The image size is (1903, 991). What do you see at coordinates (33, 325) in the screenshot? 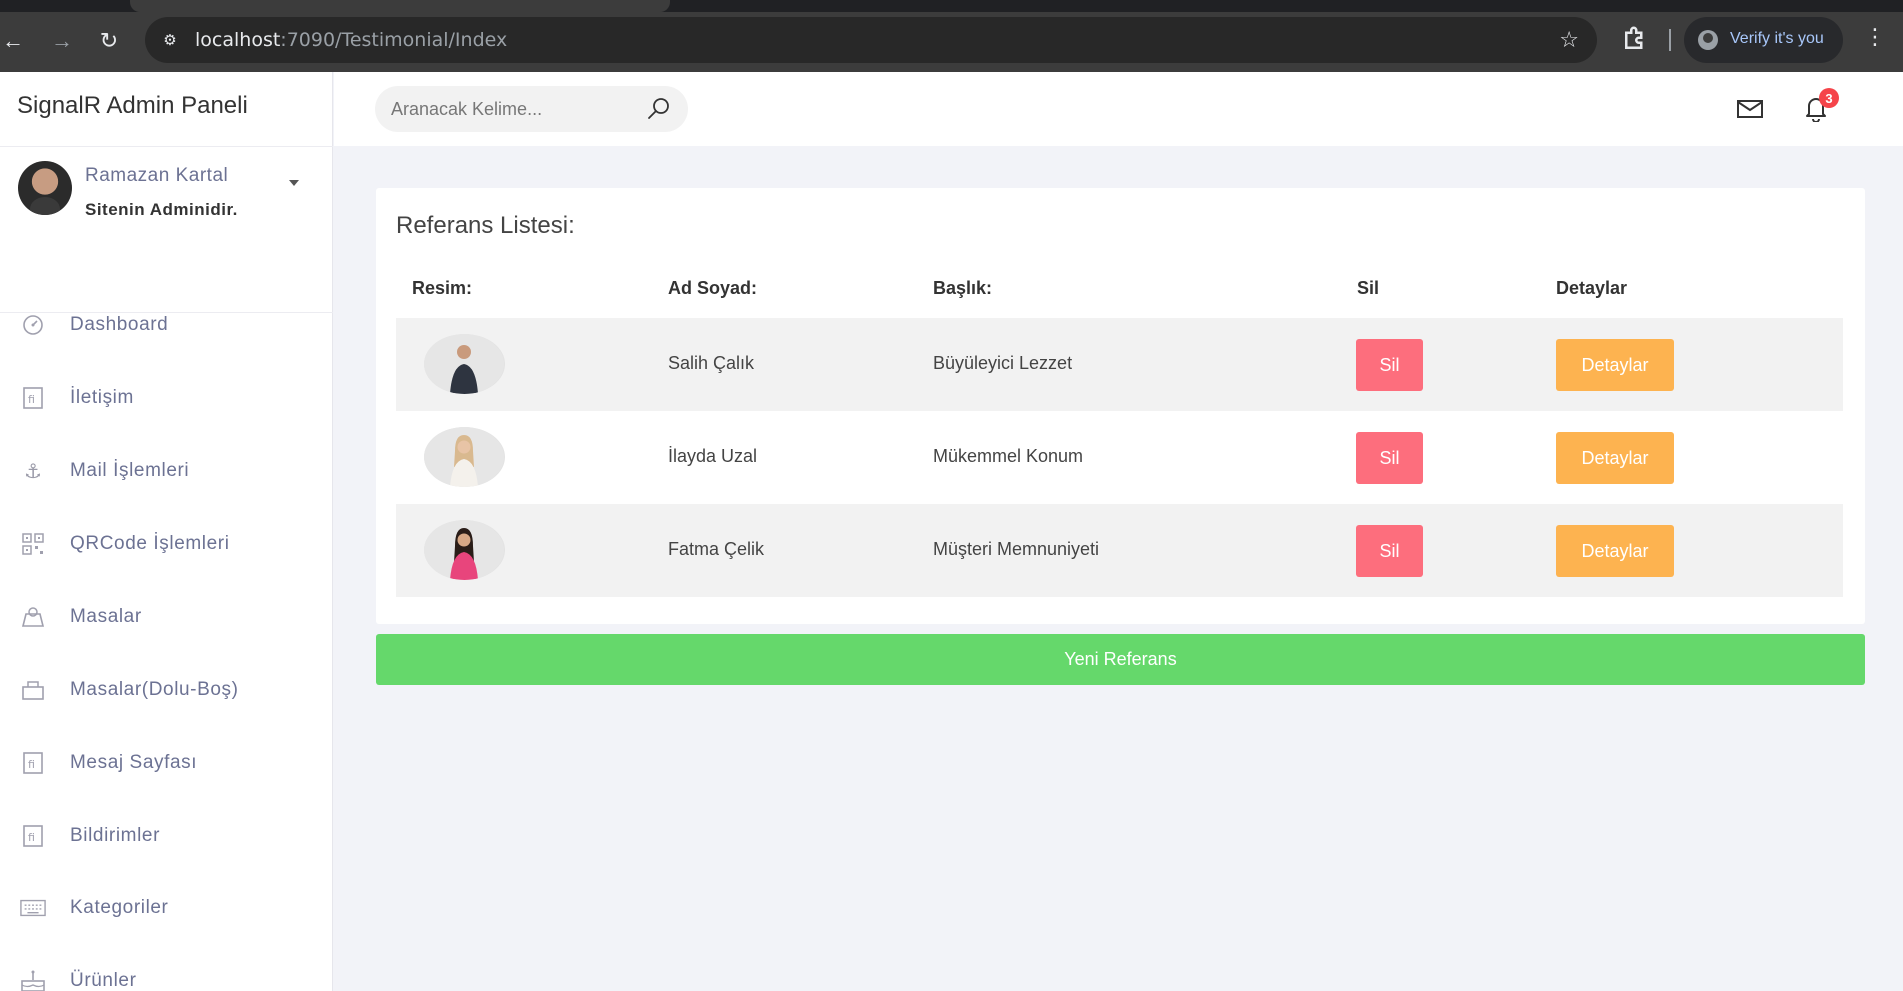
I see `gauge-icon` at bounding box center [33, 325].